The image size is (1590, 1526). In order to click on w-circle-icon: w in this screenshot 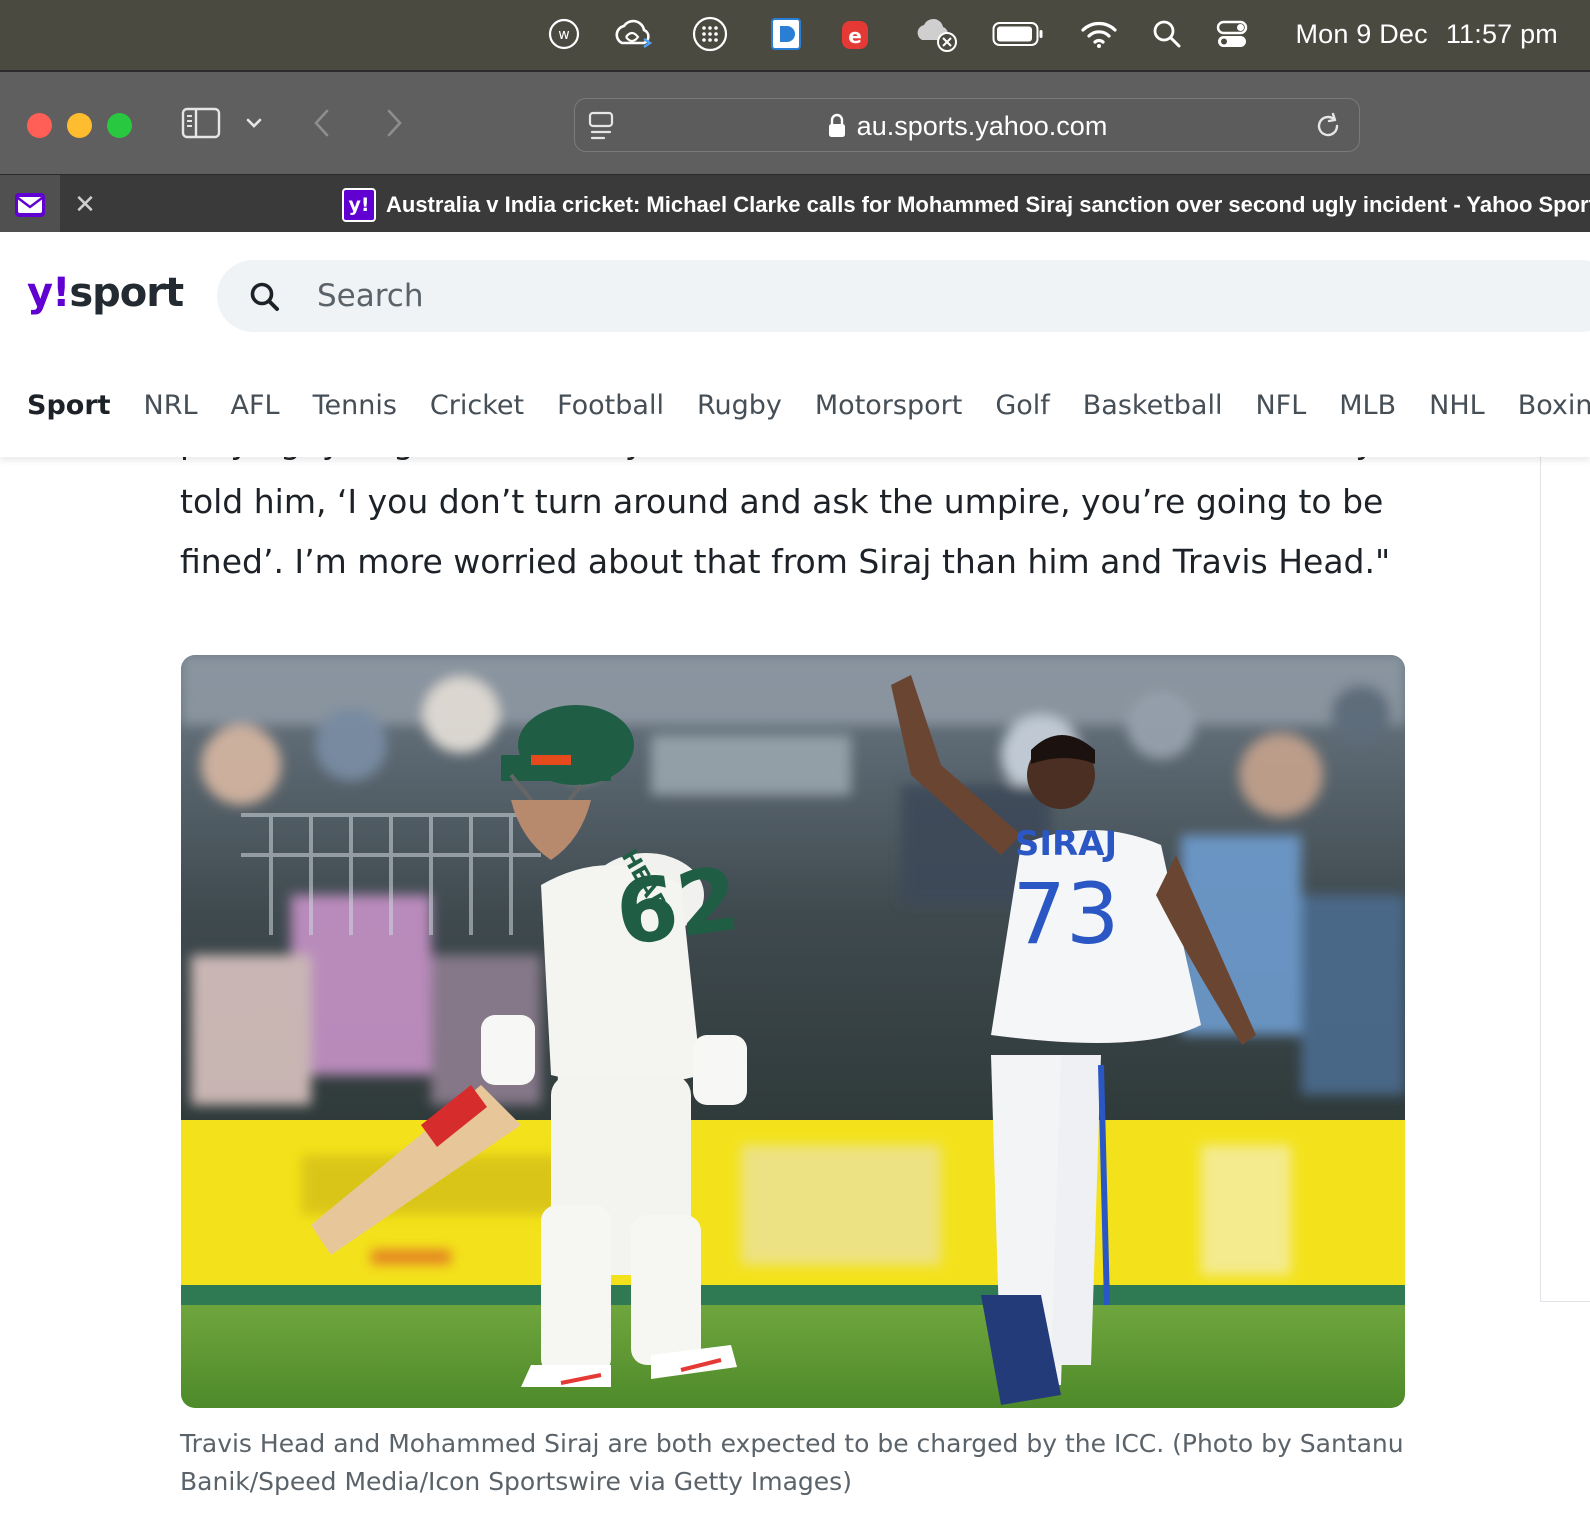, I will do `click(564, 34)`.